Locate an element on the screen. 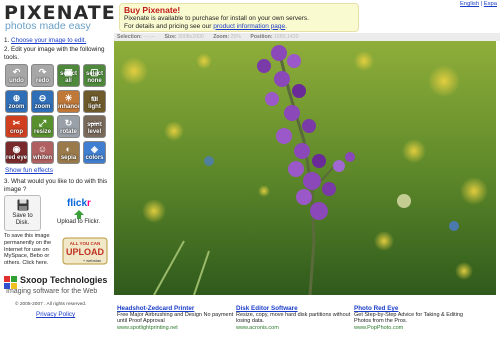  tool-label: resize is located at coordinates (42, 132).